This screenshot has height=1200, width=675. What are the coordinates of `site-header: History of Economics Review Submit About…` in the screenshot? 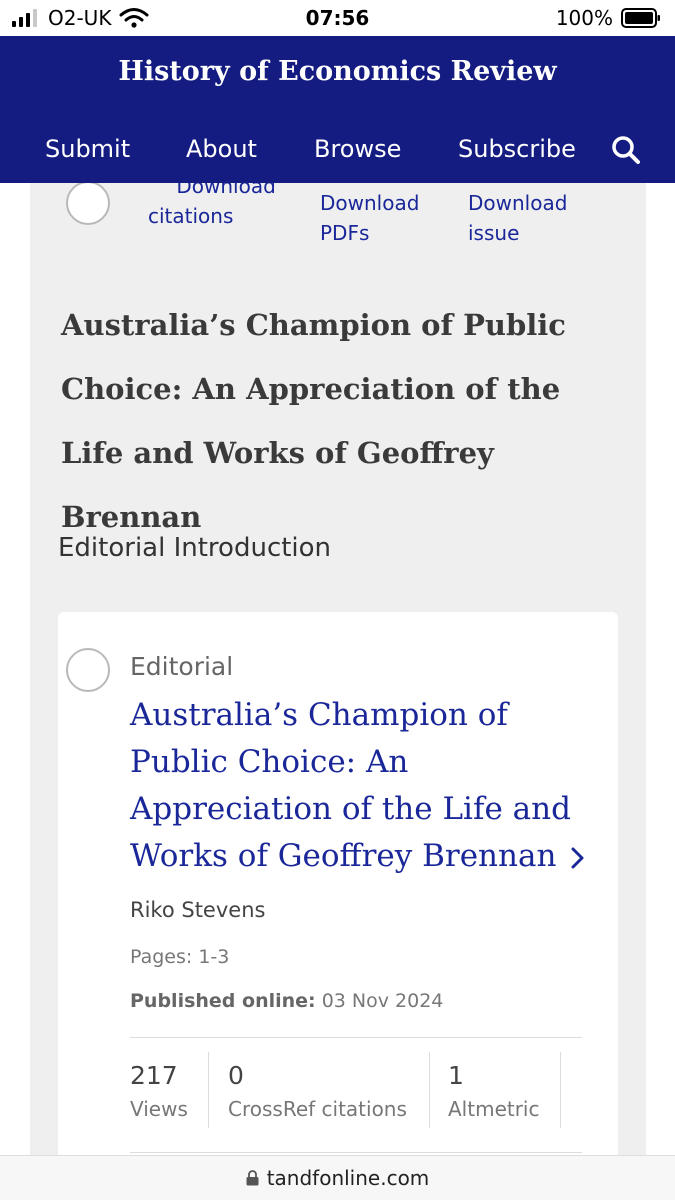 It's located at (337, 109).